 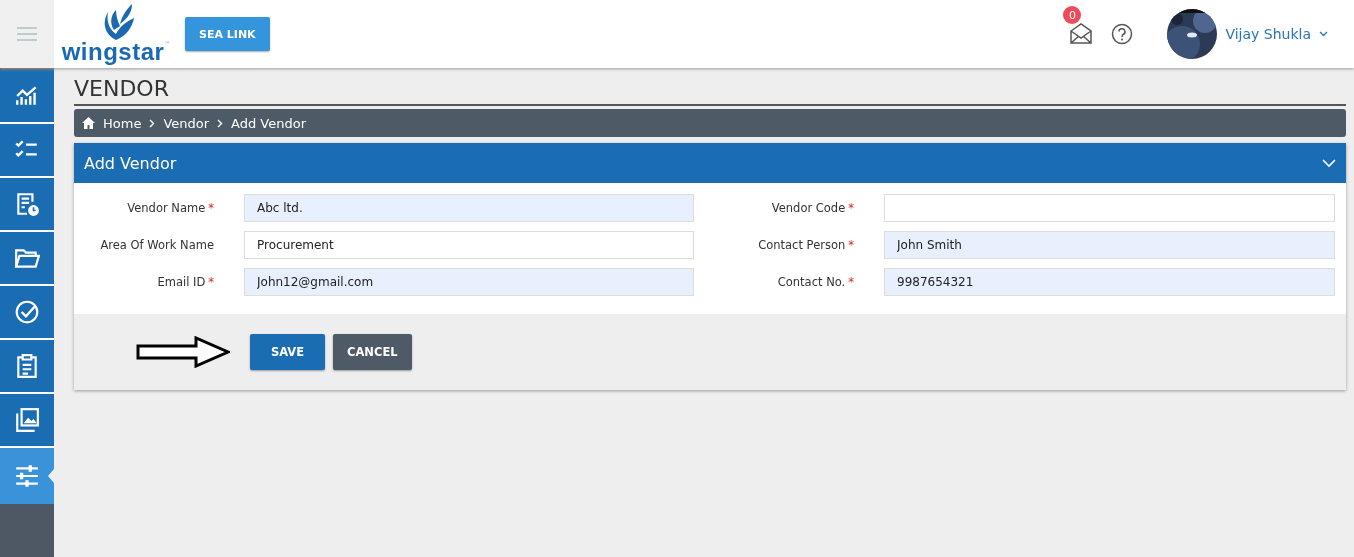 What do you see at coordinates (130, 163) in the screenshot?
I see `panel-title: Add Vendor` at bounding box center [130, 163].